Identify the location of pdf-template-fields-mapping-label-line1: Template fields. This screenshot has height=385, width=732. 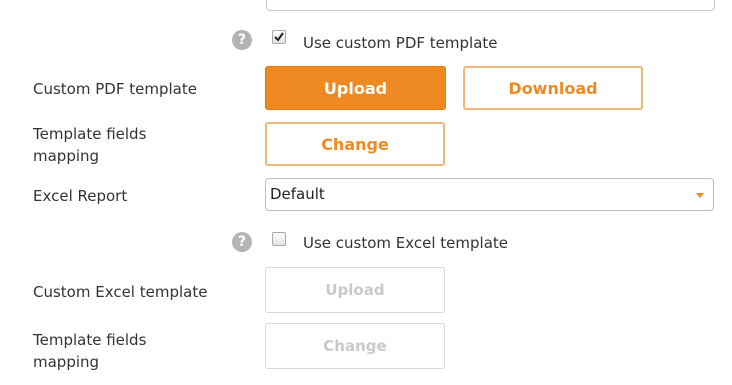
(90, 134).